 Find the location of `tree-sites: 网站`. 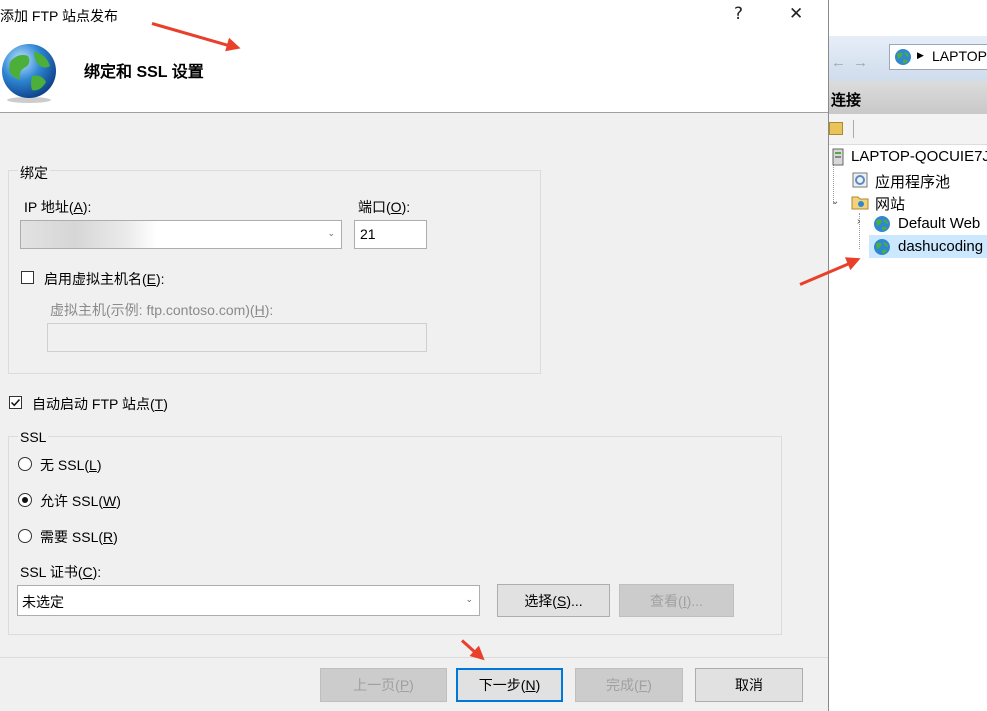

tree-sites: 网站 is located at coordinates (890, 203).